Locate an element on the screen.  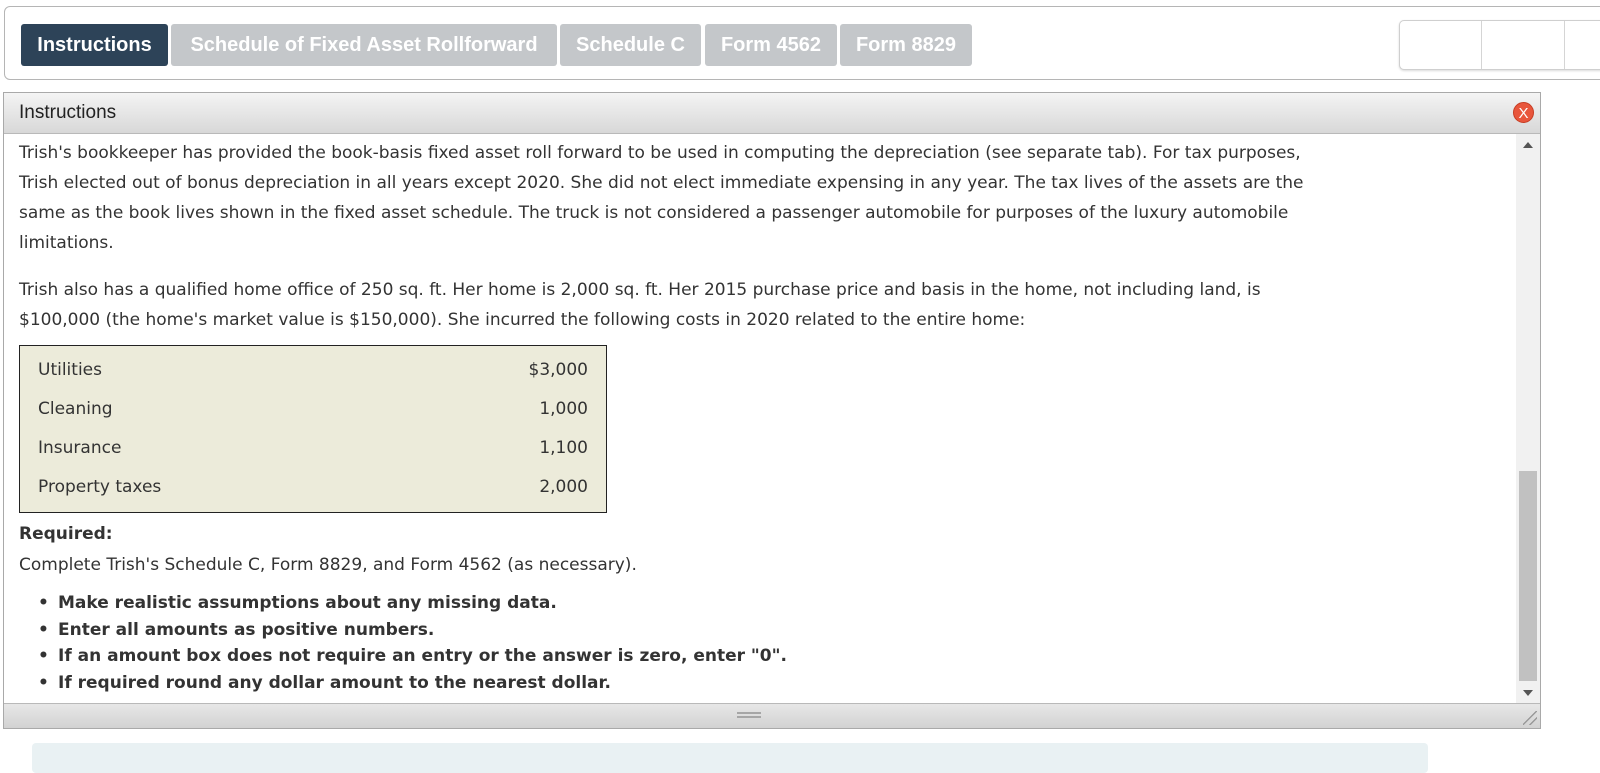
list-item: Enter all amounts as positive numbers. is located at coordinates (412, 630).